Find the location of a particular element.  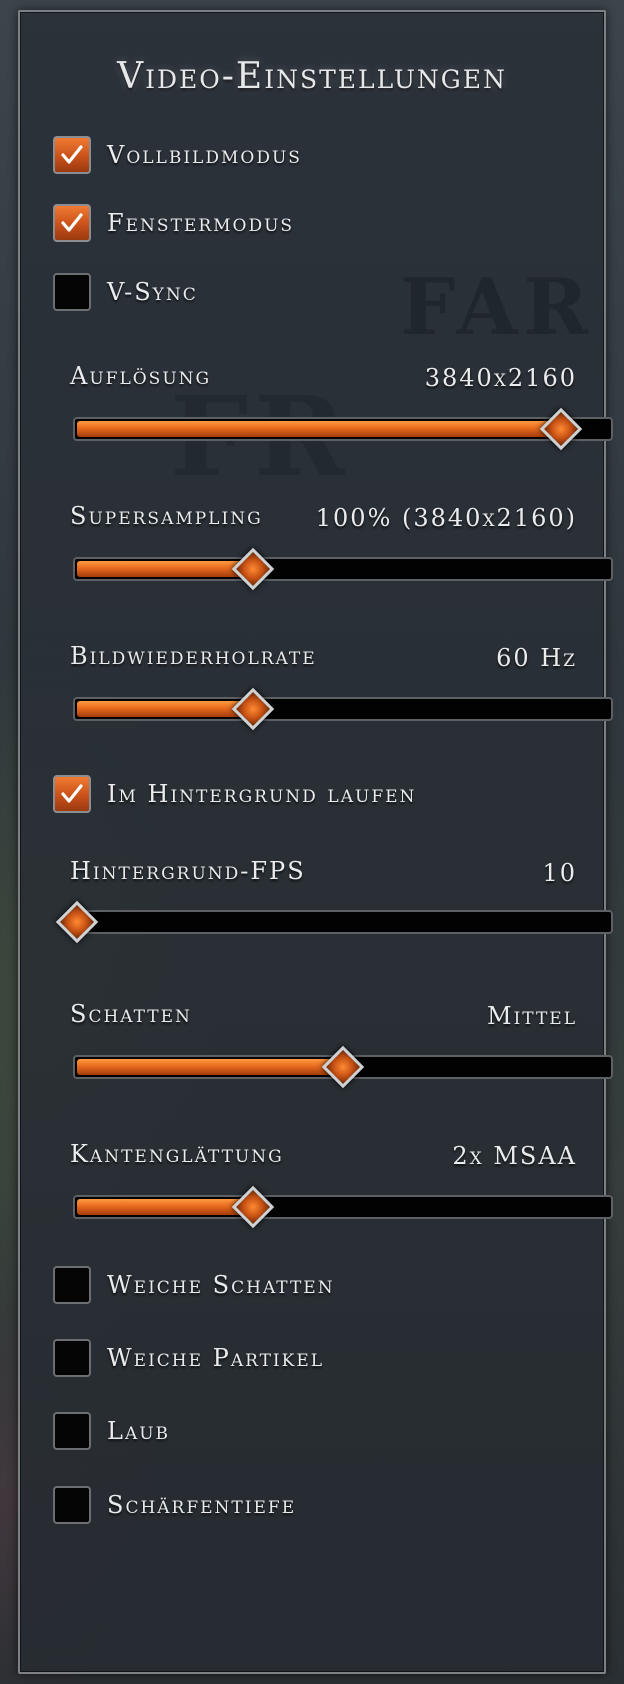

antialiasing-value: 2x MSAA is located at coordinates (514, 1156).